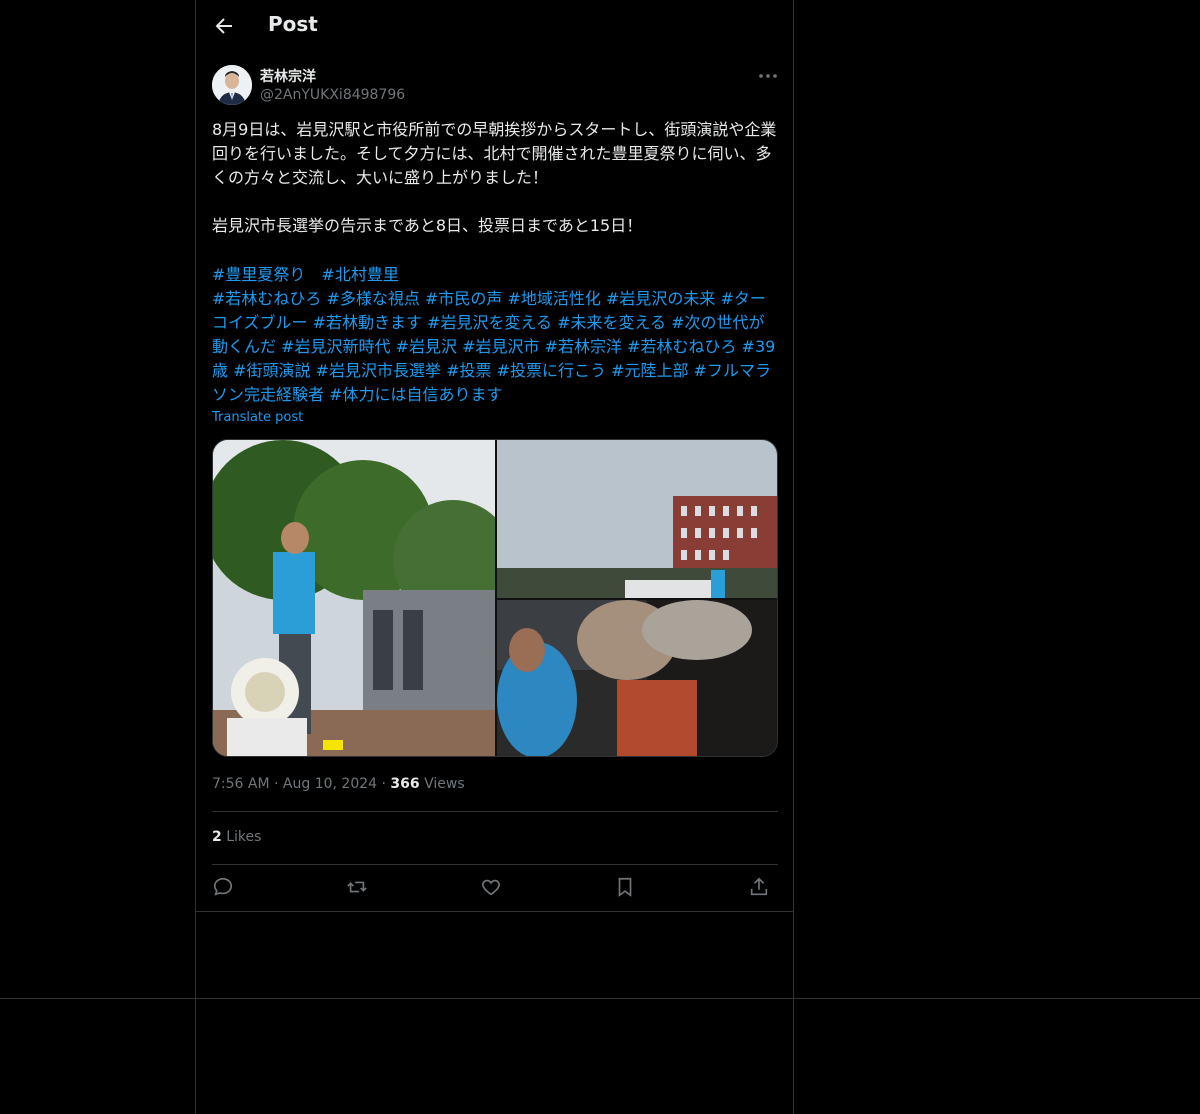  I want to click on page-title: Post, so click(293, 24).